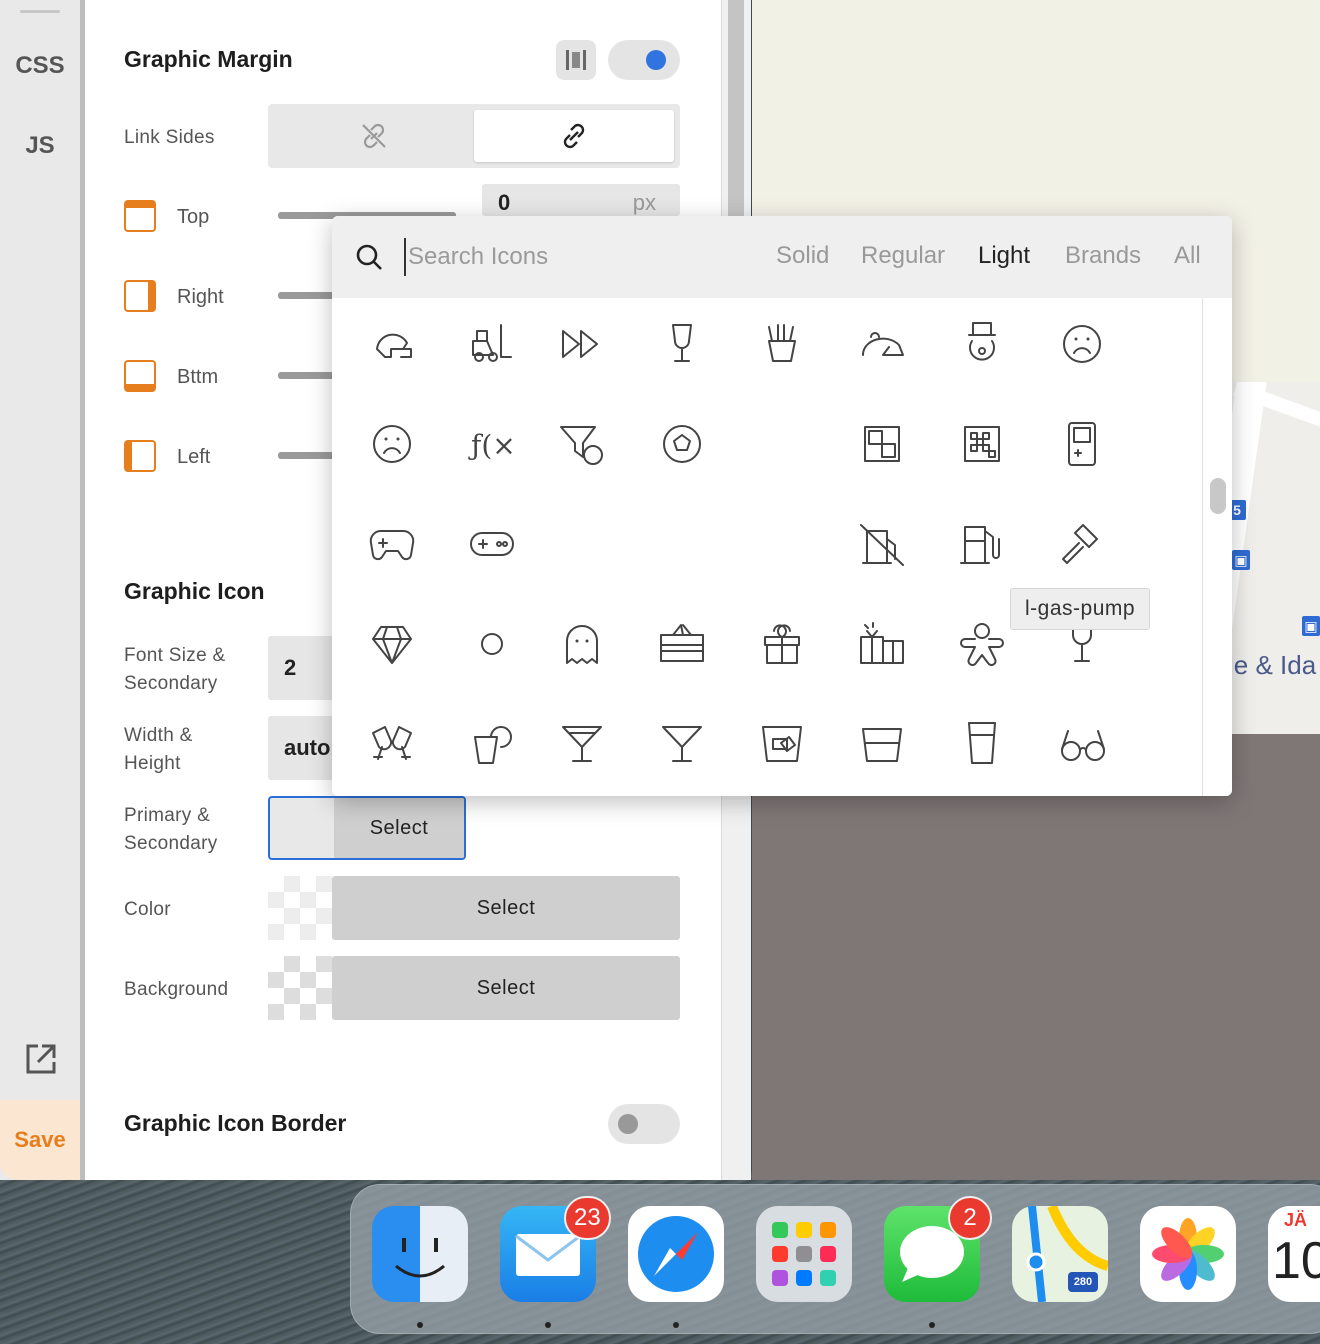 The image size is (1320, 1344). What do you see at coordinates (492, 344) in the screenshot?
I see `forklift-icon` at bounding box center [492, 344].